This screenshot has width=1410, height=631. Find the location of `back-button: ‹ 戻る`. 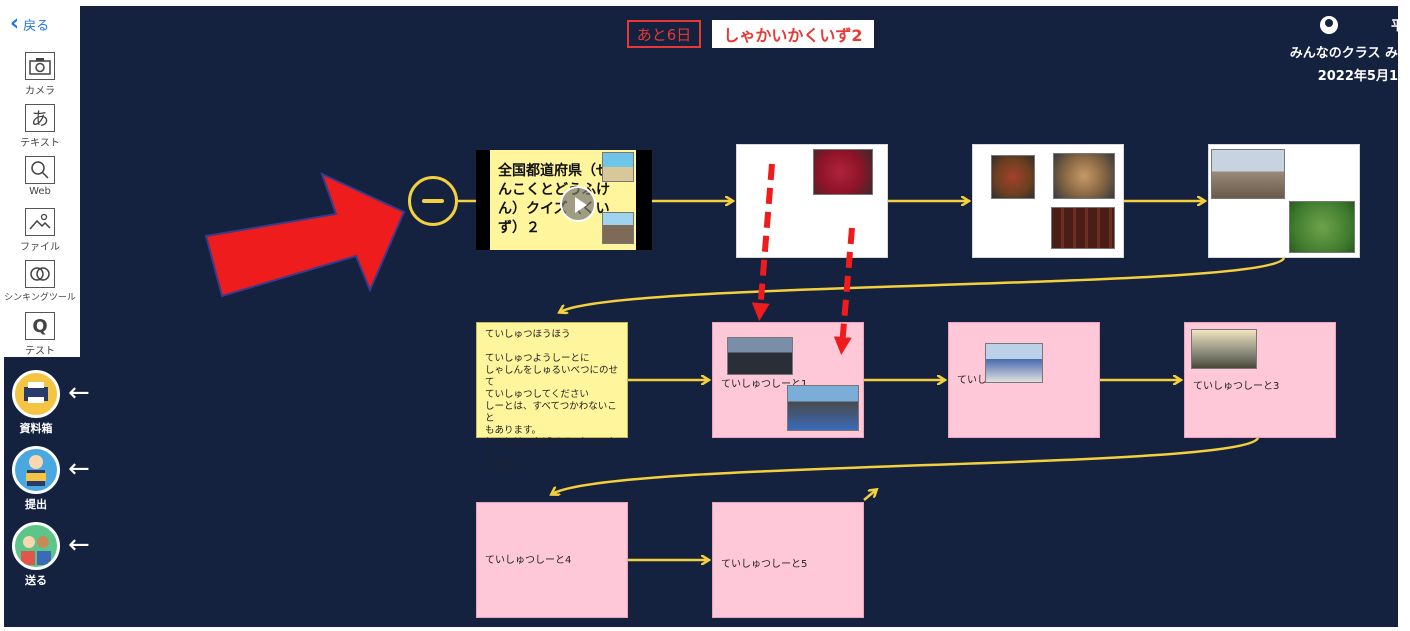

back-button: ‹ 戻る is located at coordinates (43, 24).